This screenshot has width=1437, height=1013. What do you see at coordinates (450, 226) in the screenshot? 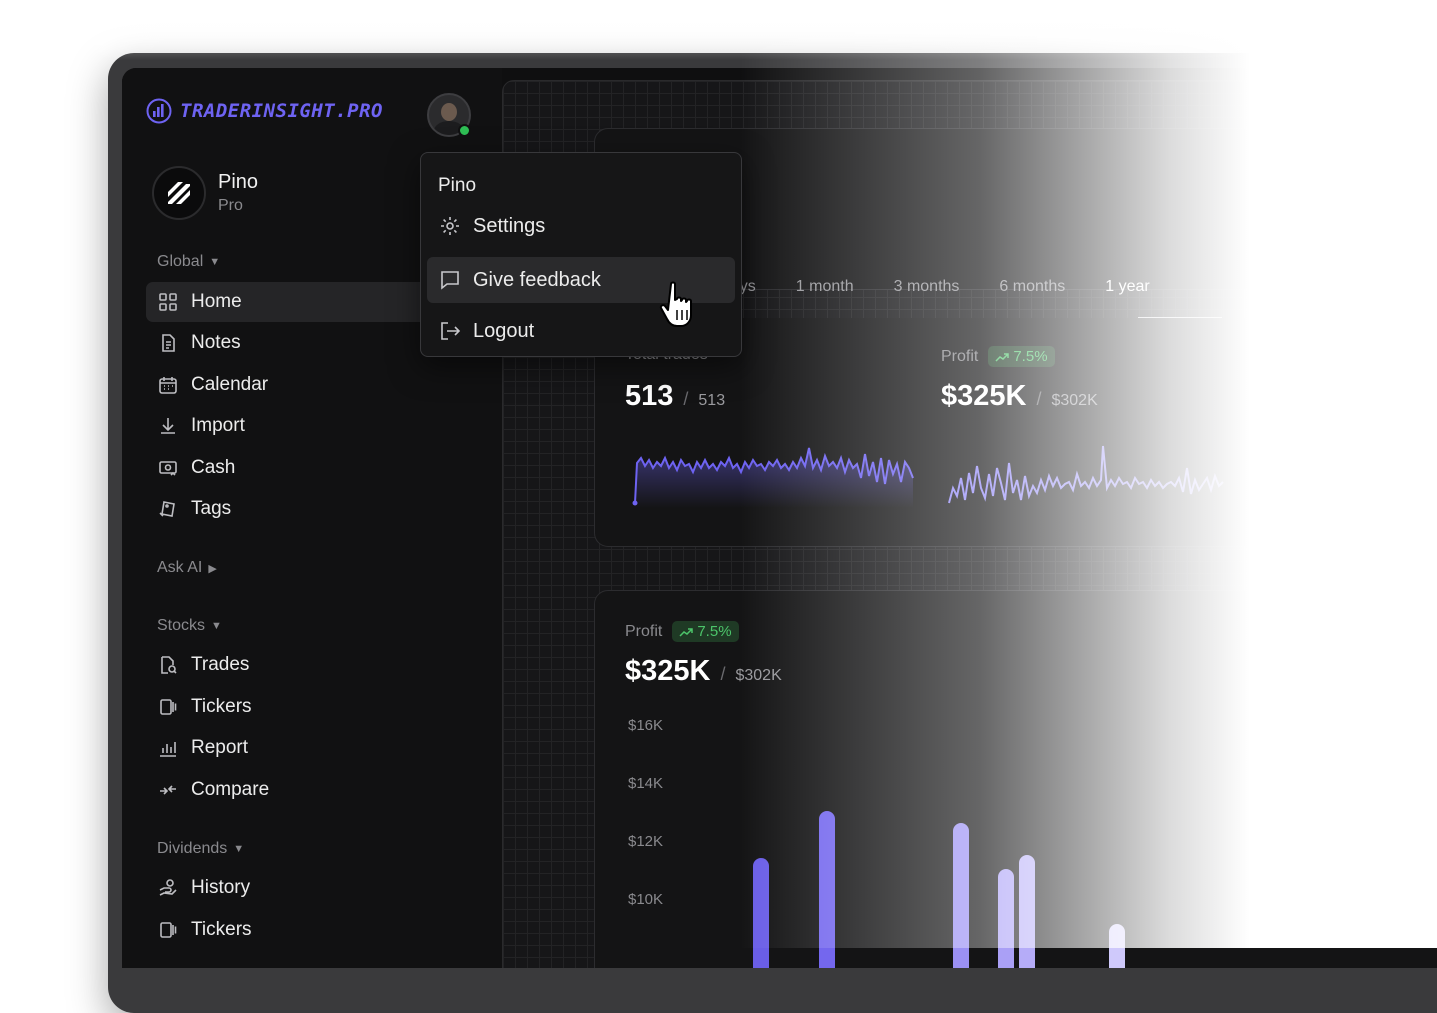
I see `gear-icon` at bounding box center [450, 226].